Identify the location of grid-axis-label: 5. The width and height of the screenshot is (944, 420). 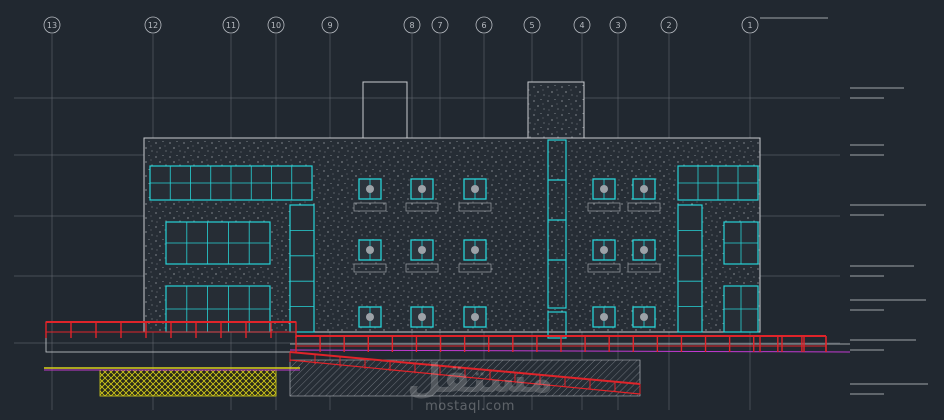
(531, 25).